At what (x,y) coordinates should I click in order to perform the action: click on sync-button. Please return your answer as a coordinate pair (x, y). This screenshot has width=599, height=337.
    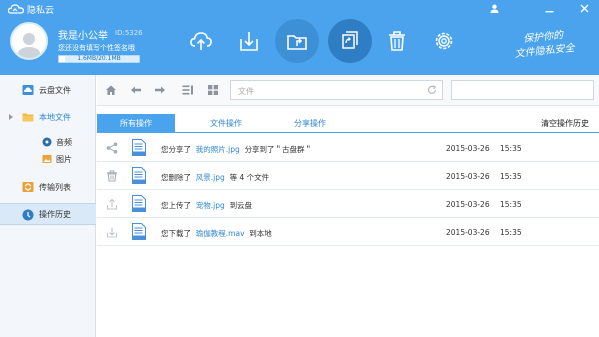
    Looking at the image, I should click on (350, 41).